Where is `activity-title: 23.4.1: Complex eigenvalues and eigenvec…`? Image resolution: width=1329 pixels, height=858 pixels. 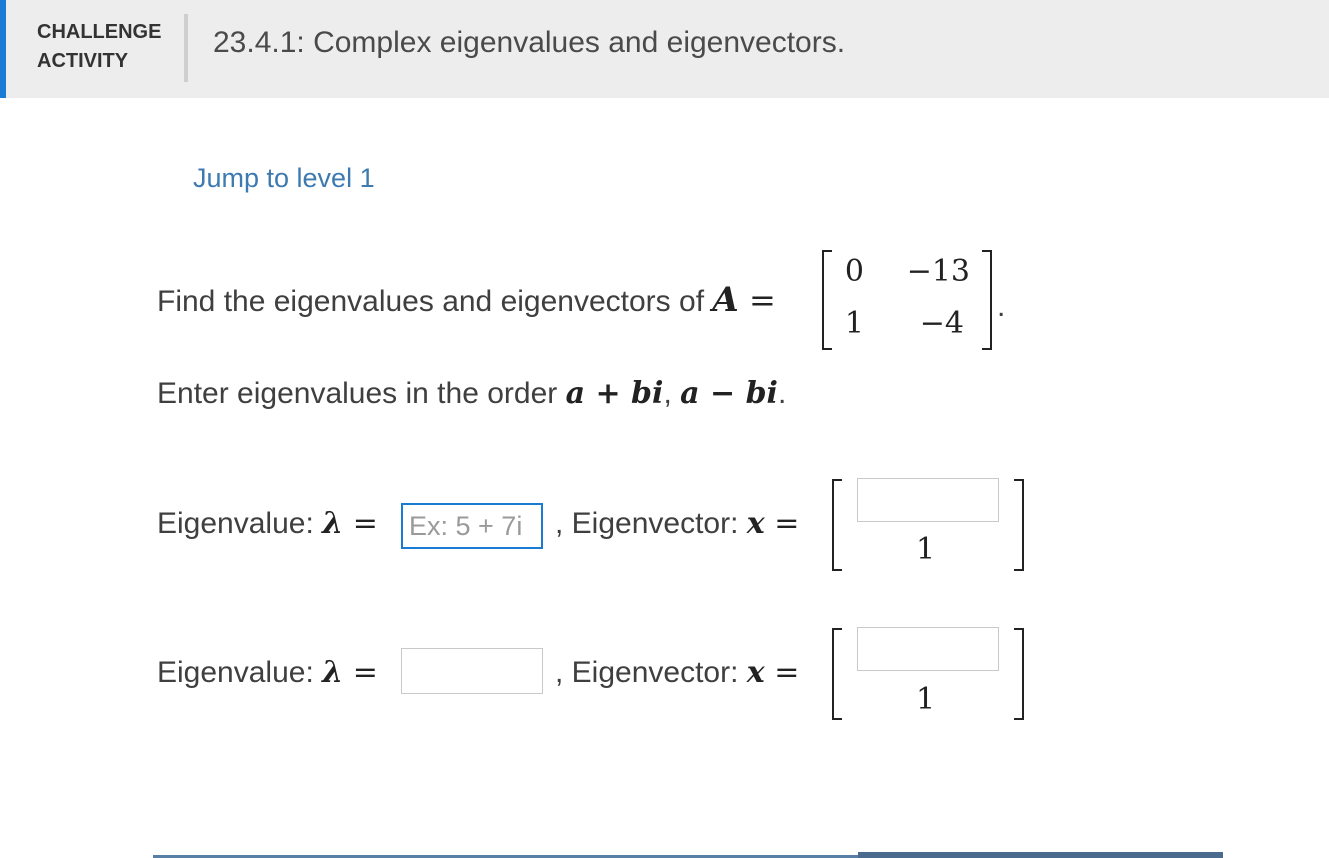 activity-title: 23.4.1: Complex eigenvalues and eigenvec… is located at coordinates (529, 42).